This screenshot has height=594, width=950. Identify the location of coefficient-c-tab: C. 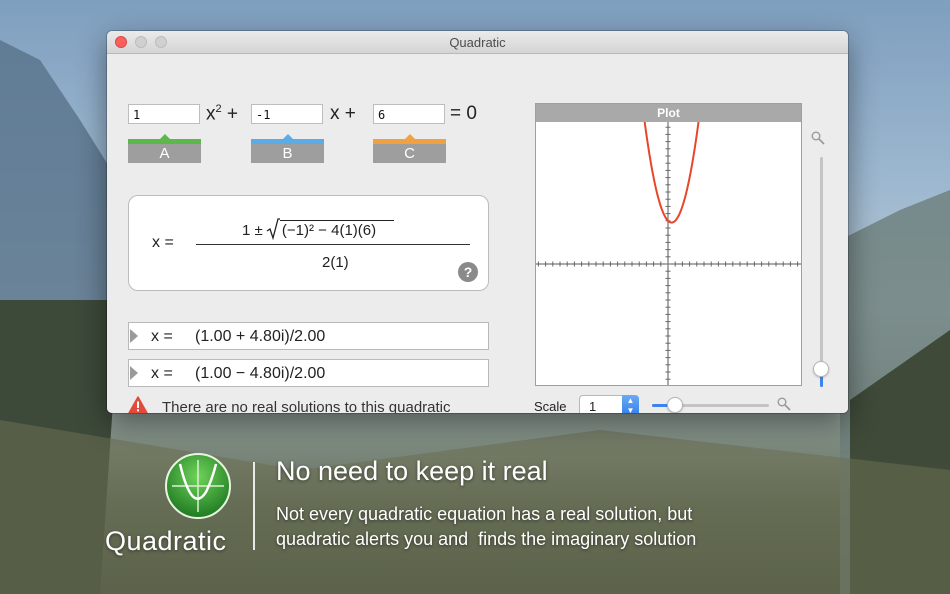
(409, 148).